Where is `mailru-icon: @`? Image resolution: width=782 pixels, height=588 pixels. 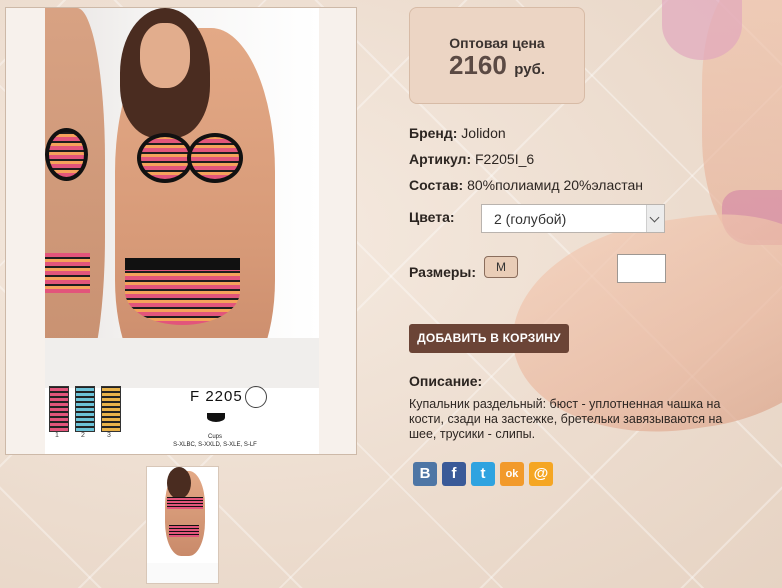 mailru-icon: @ is located at coordinates (541, 474).